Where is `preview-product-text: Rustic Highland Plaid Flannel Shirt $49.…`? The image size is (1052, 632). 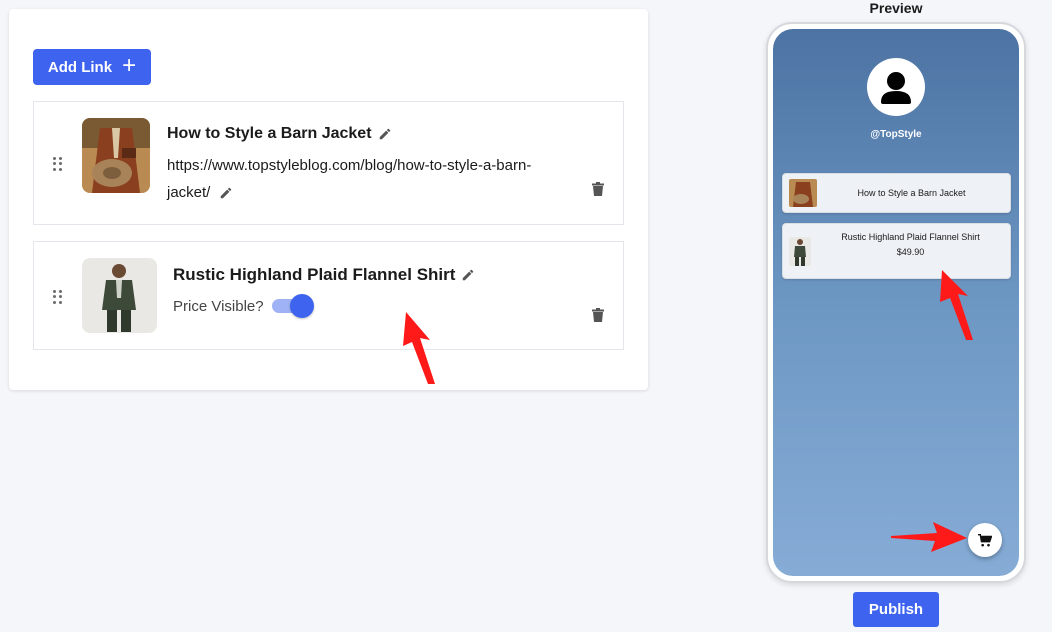 preview-product-text: Rustic Highland Plaid Flannel Shirt $49.… is located at coordinates (910, 245).